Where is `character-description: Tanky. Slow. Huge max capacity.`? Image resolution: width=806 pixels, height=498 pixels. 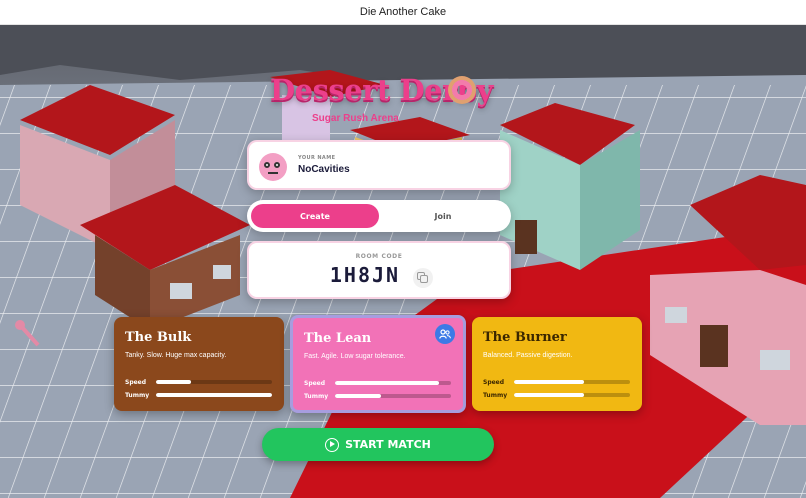
character-description: Tanky. Slow. Huge max capacity. is located at coordinates (176, 355).